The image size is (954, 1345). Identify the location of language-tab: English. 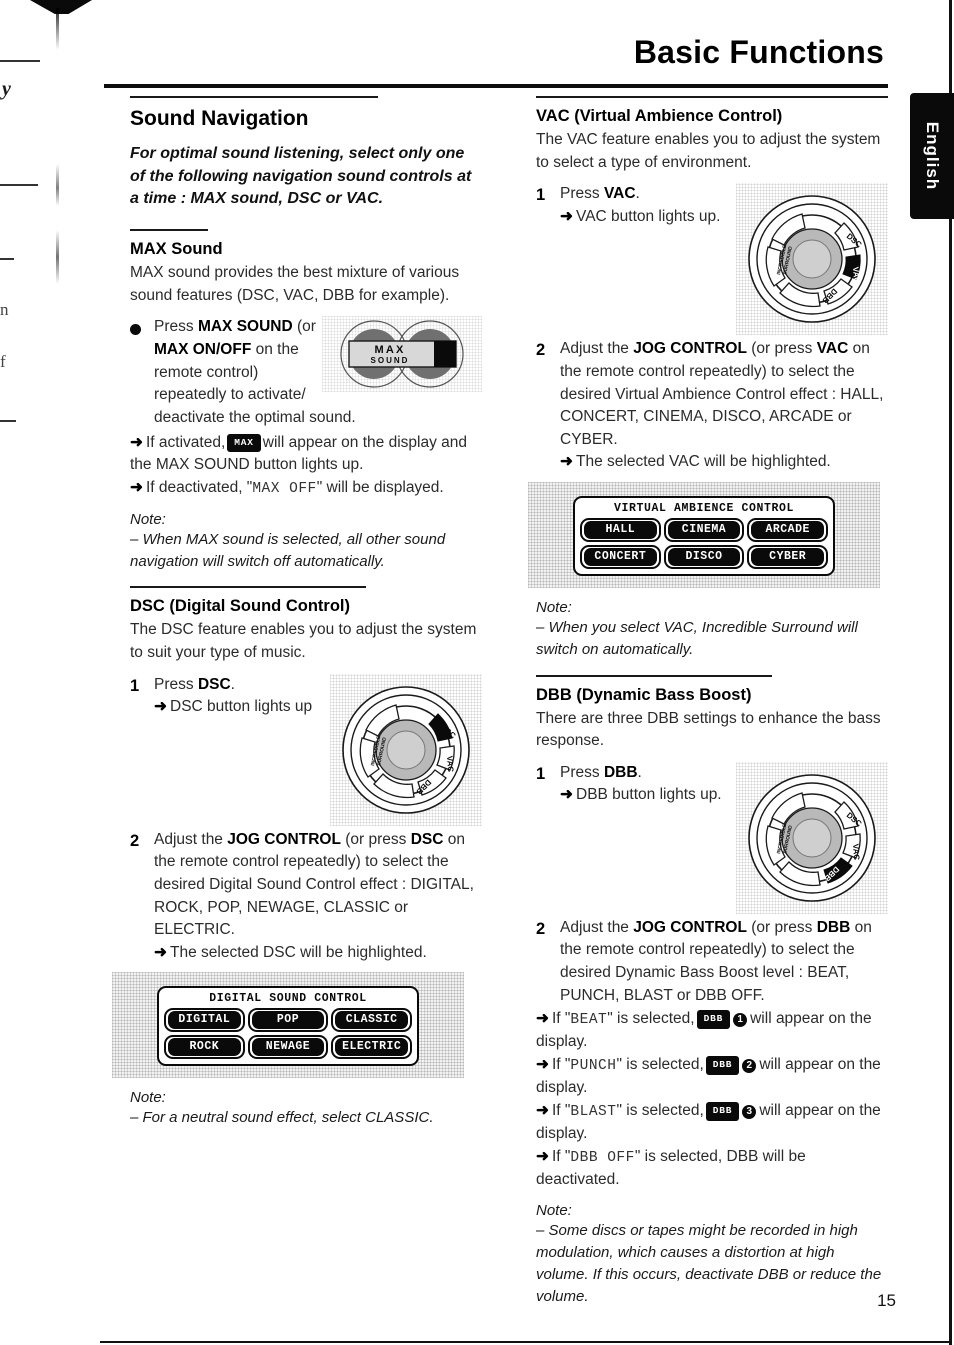
(932, 156).